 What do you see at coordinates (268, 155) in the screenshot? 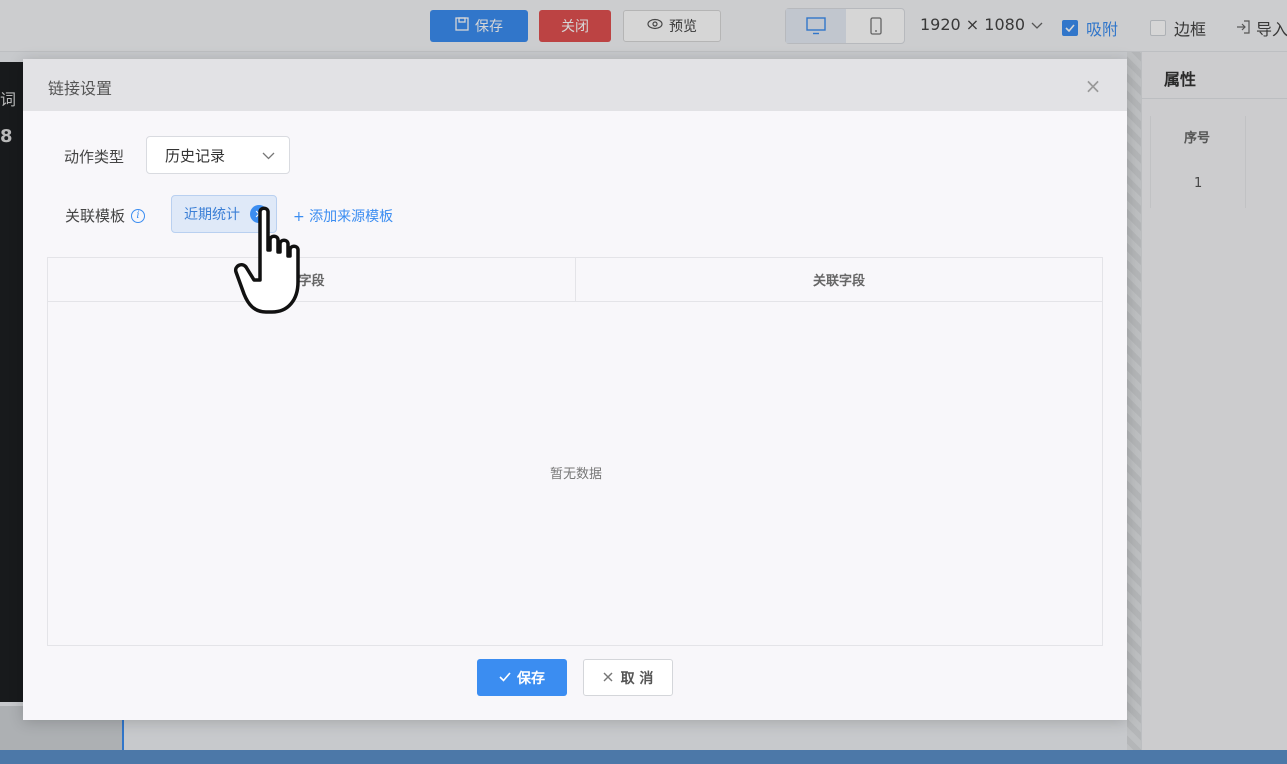
I see `chevron-down-icon` at bounding box center [268, 155].